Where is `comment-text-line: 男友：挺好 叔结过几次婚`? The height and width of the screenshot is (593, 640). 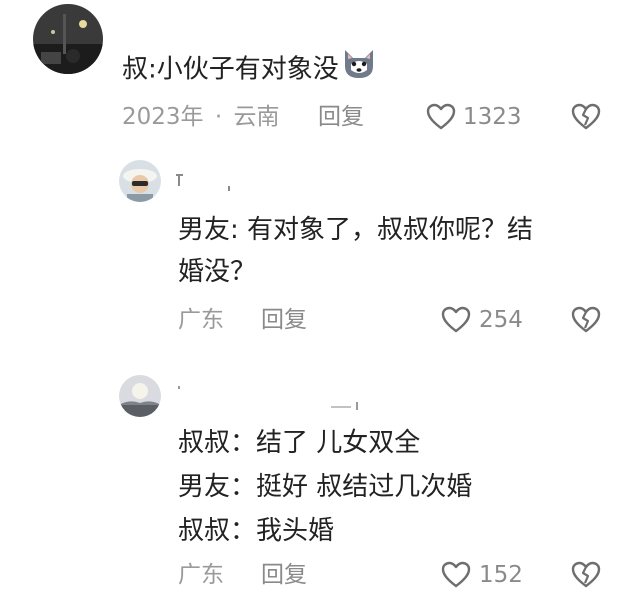 comment-text-line: 男友：挺好 叔结过几次婚 is located at coordinates (325, 487).